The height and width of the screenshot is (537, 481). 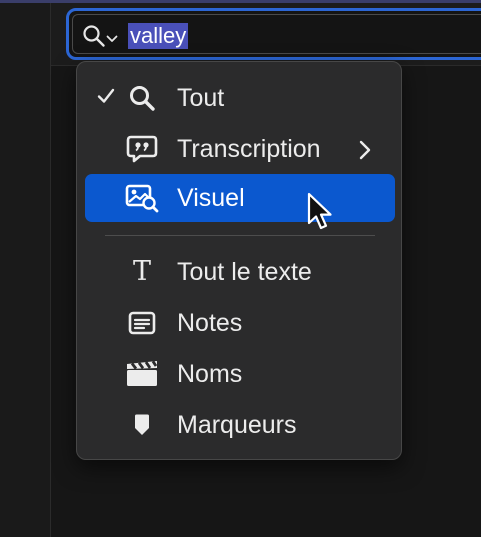 What do you see at coordinates (142, 425) in the screenshot?
I see `marker-icon` at bounding box center [142, 425].